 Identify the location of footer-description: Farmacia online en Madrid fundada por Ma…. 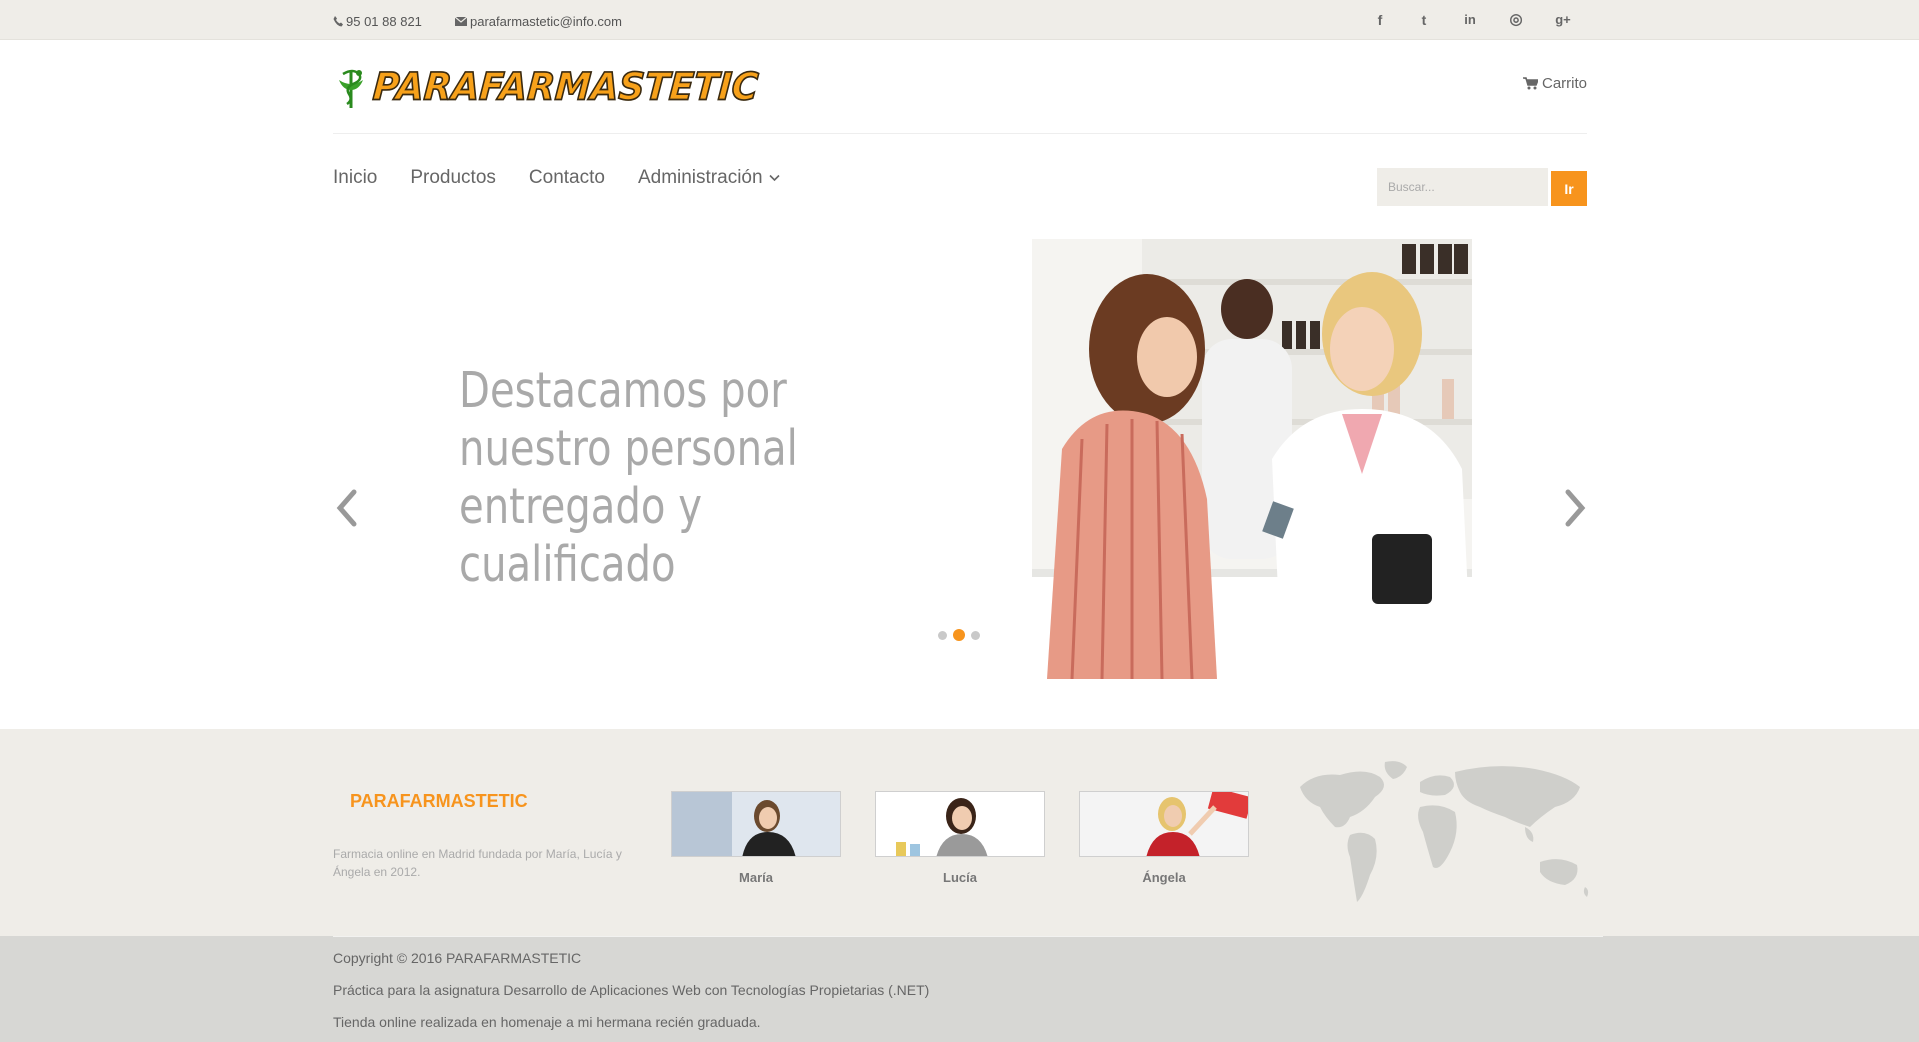
(477, 863).